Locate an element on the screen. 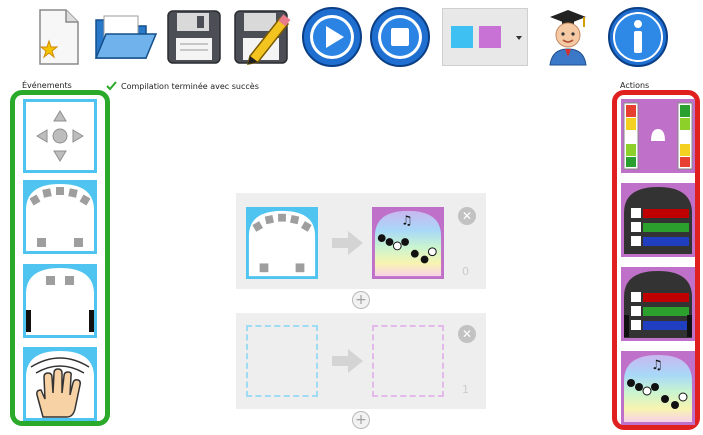 This screenshot has height=435, width=703. stop-button is located at coordinates (400, 37).